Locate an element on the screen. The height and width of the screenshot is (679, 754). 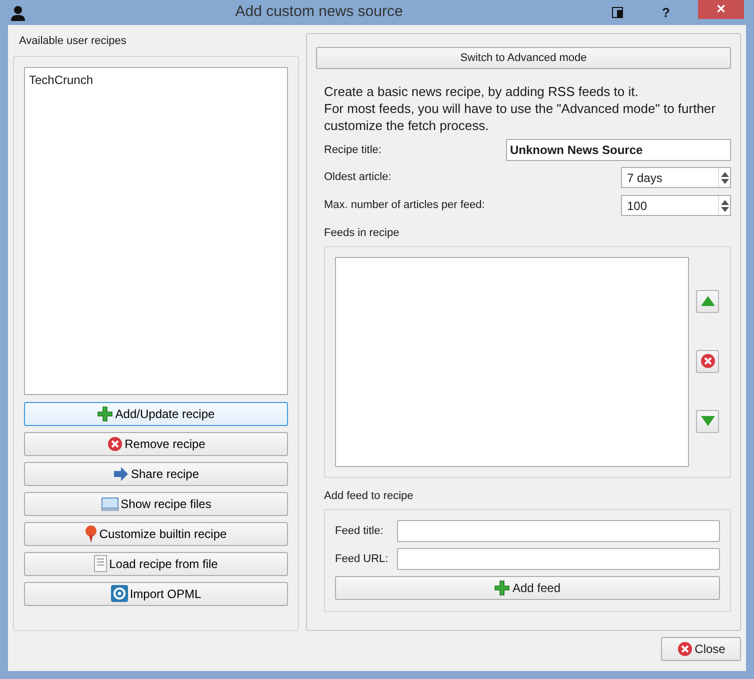
field-label: Feed title: is located at coordinates (359, 531).